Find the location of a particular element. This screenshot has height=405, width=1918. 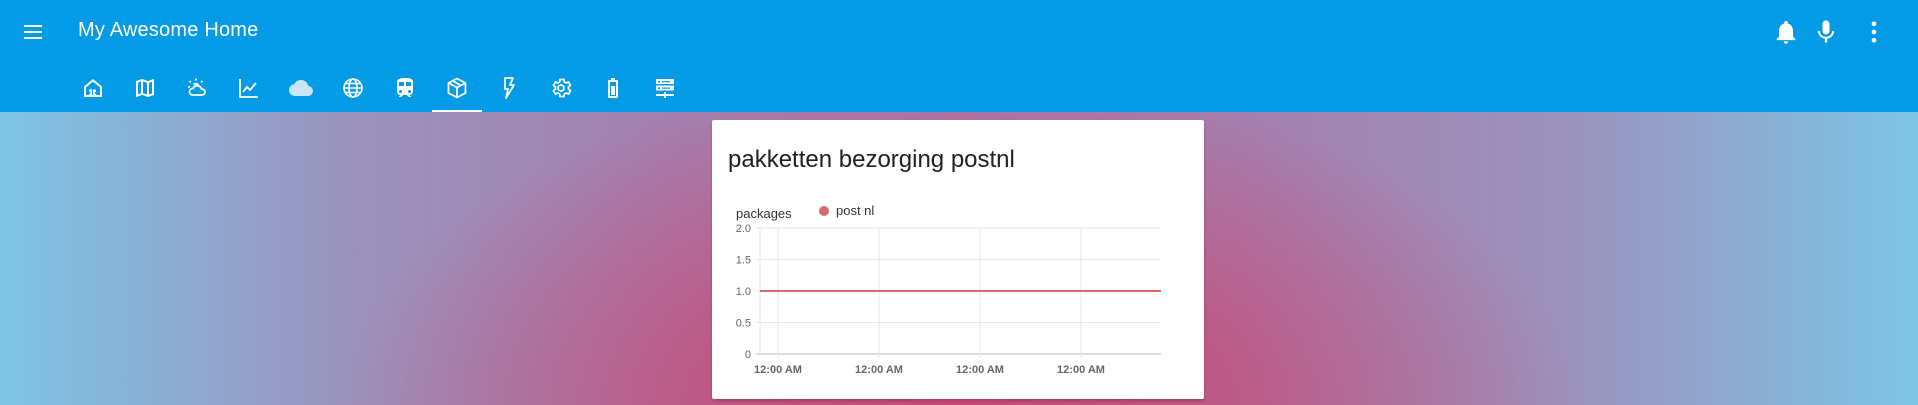

tab-flash-icon is located at coordinates (509, 88).